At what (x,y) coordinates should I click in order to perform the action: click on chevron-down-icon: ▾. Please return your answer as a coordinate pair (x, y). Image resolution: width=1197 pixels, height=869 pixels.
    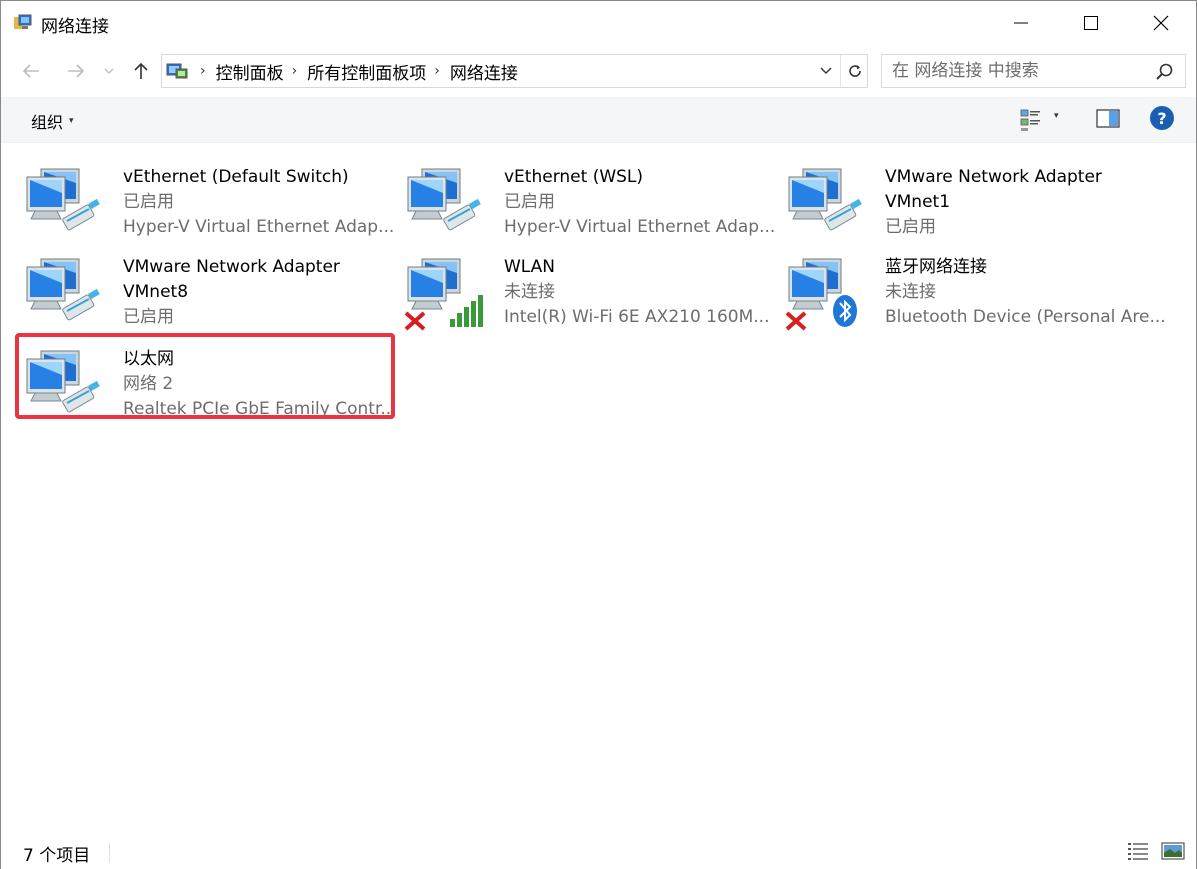
    Looking at the image, I should click on (71, 121).